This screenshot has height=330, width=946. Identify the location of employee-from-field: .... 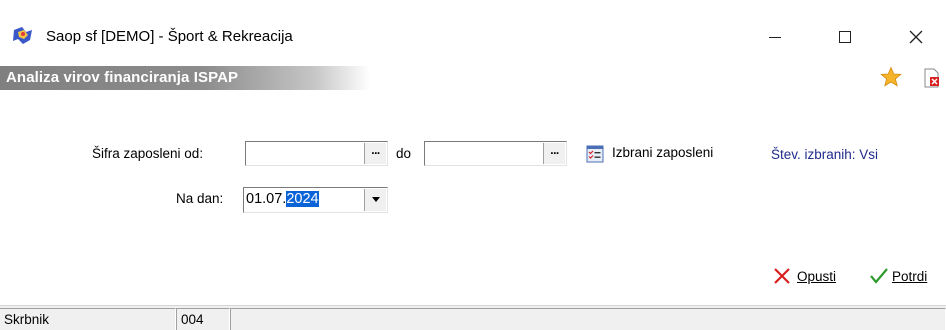
(316, 153).